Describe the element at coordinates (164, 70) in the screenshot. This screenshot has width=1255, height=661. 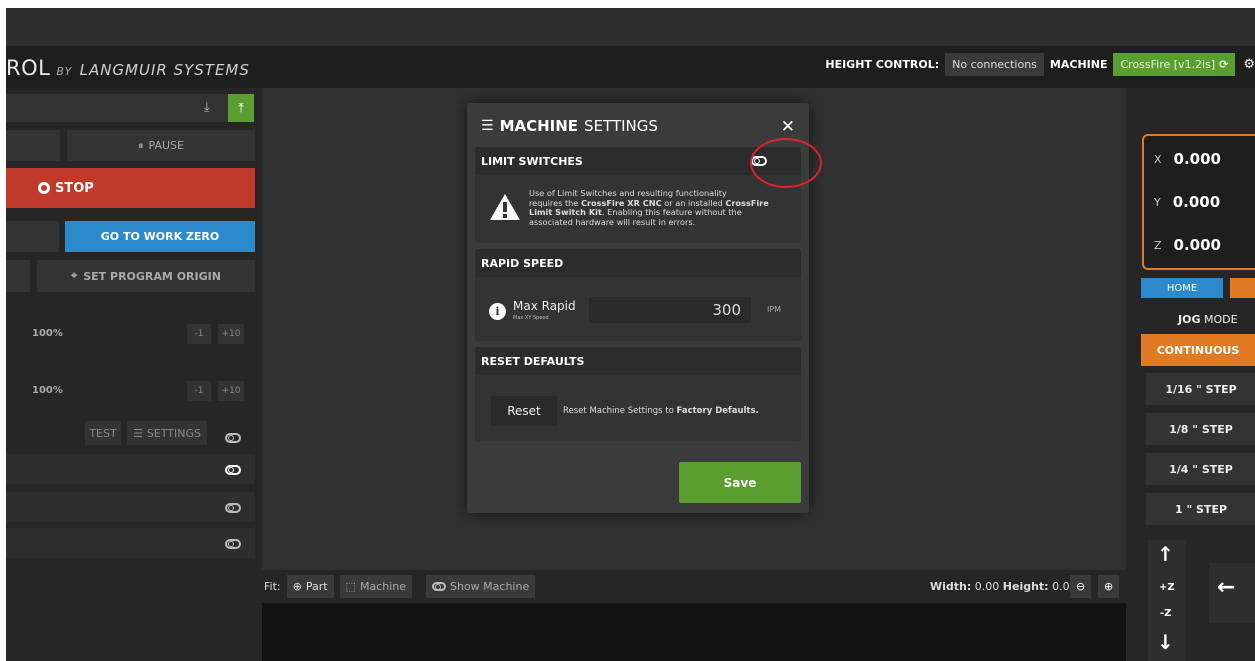
I see `brand-sub: LANGMUIR SYSTEMS` at that location.